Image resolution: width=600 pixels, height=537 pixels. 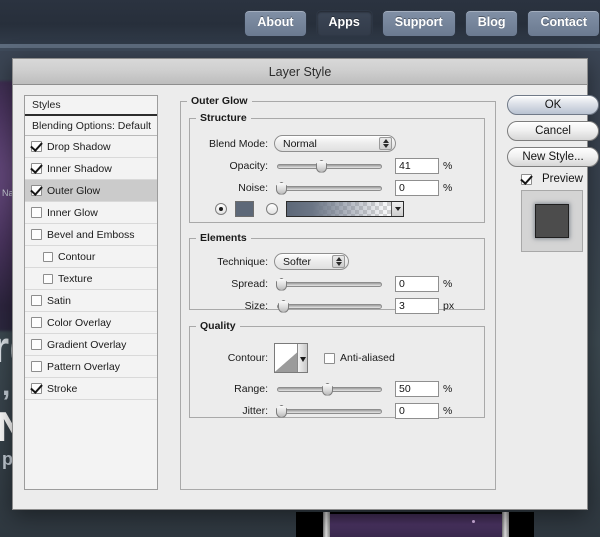 What do you see at coordinates (79, 168) in the screenshot?
I see `style-label-inner-shadow: Inner Shadow` at bounding box center [79, 168].